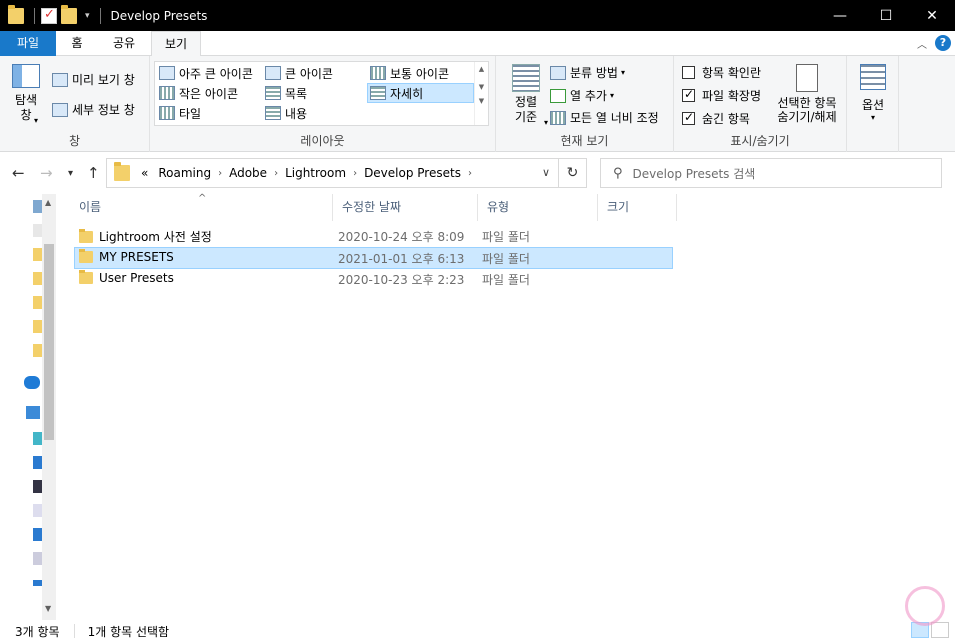 This screenshot has width=955, height=642. What do you see at coordinates (558, 72) in the screenshot?
I see `group-by-icon` at bounding box center [558, 72].